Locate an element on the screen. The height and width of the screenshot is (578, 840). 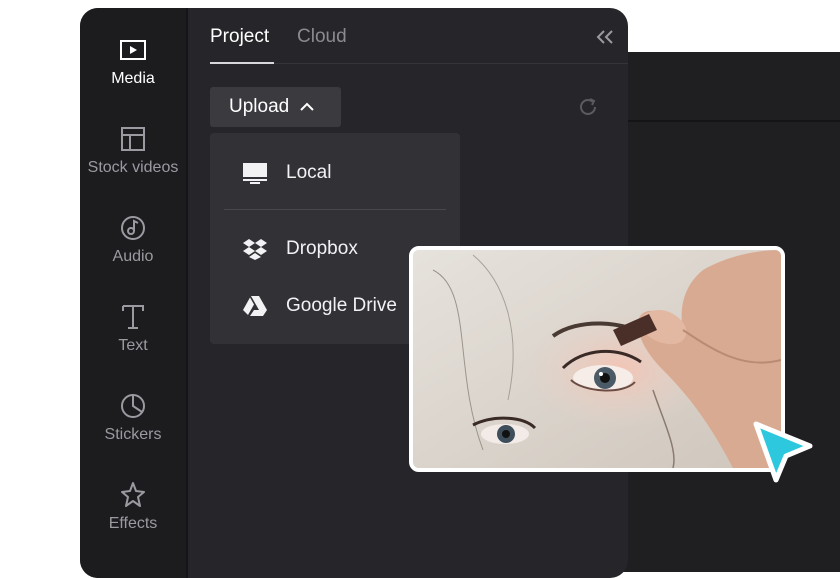
tab-cloud: Cloud is located at coordinates (322, 37).